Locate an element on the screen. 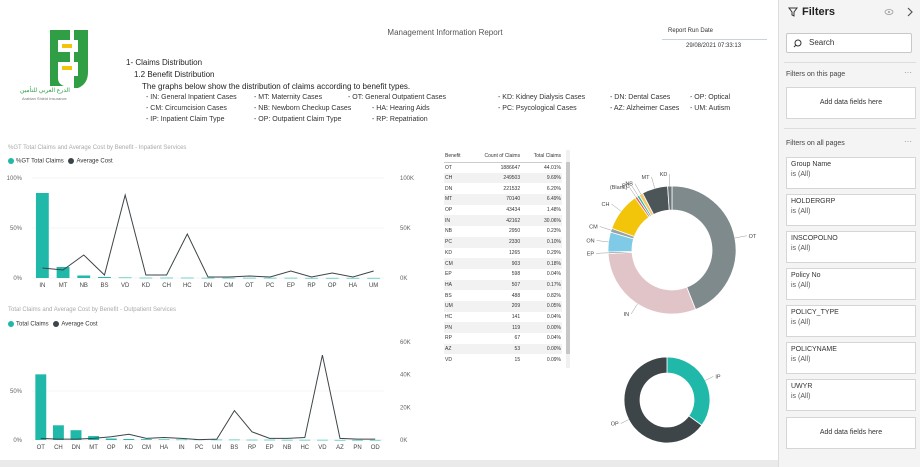 This screenshot has height=467, width=920. table-row: IN 42162 30.06% is located at coordinates (503, 221).